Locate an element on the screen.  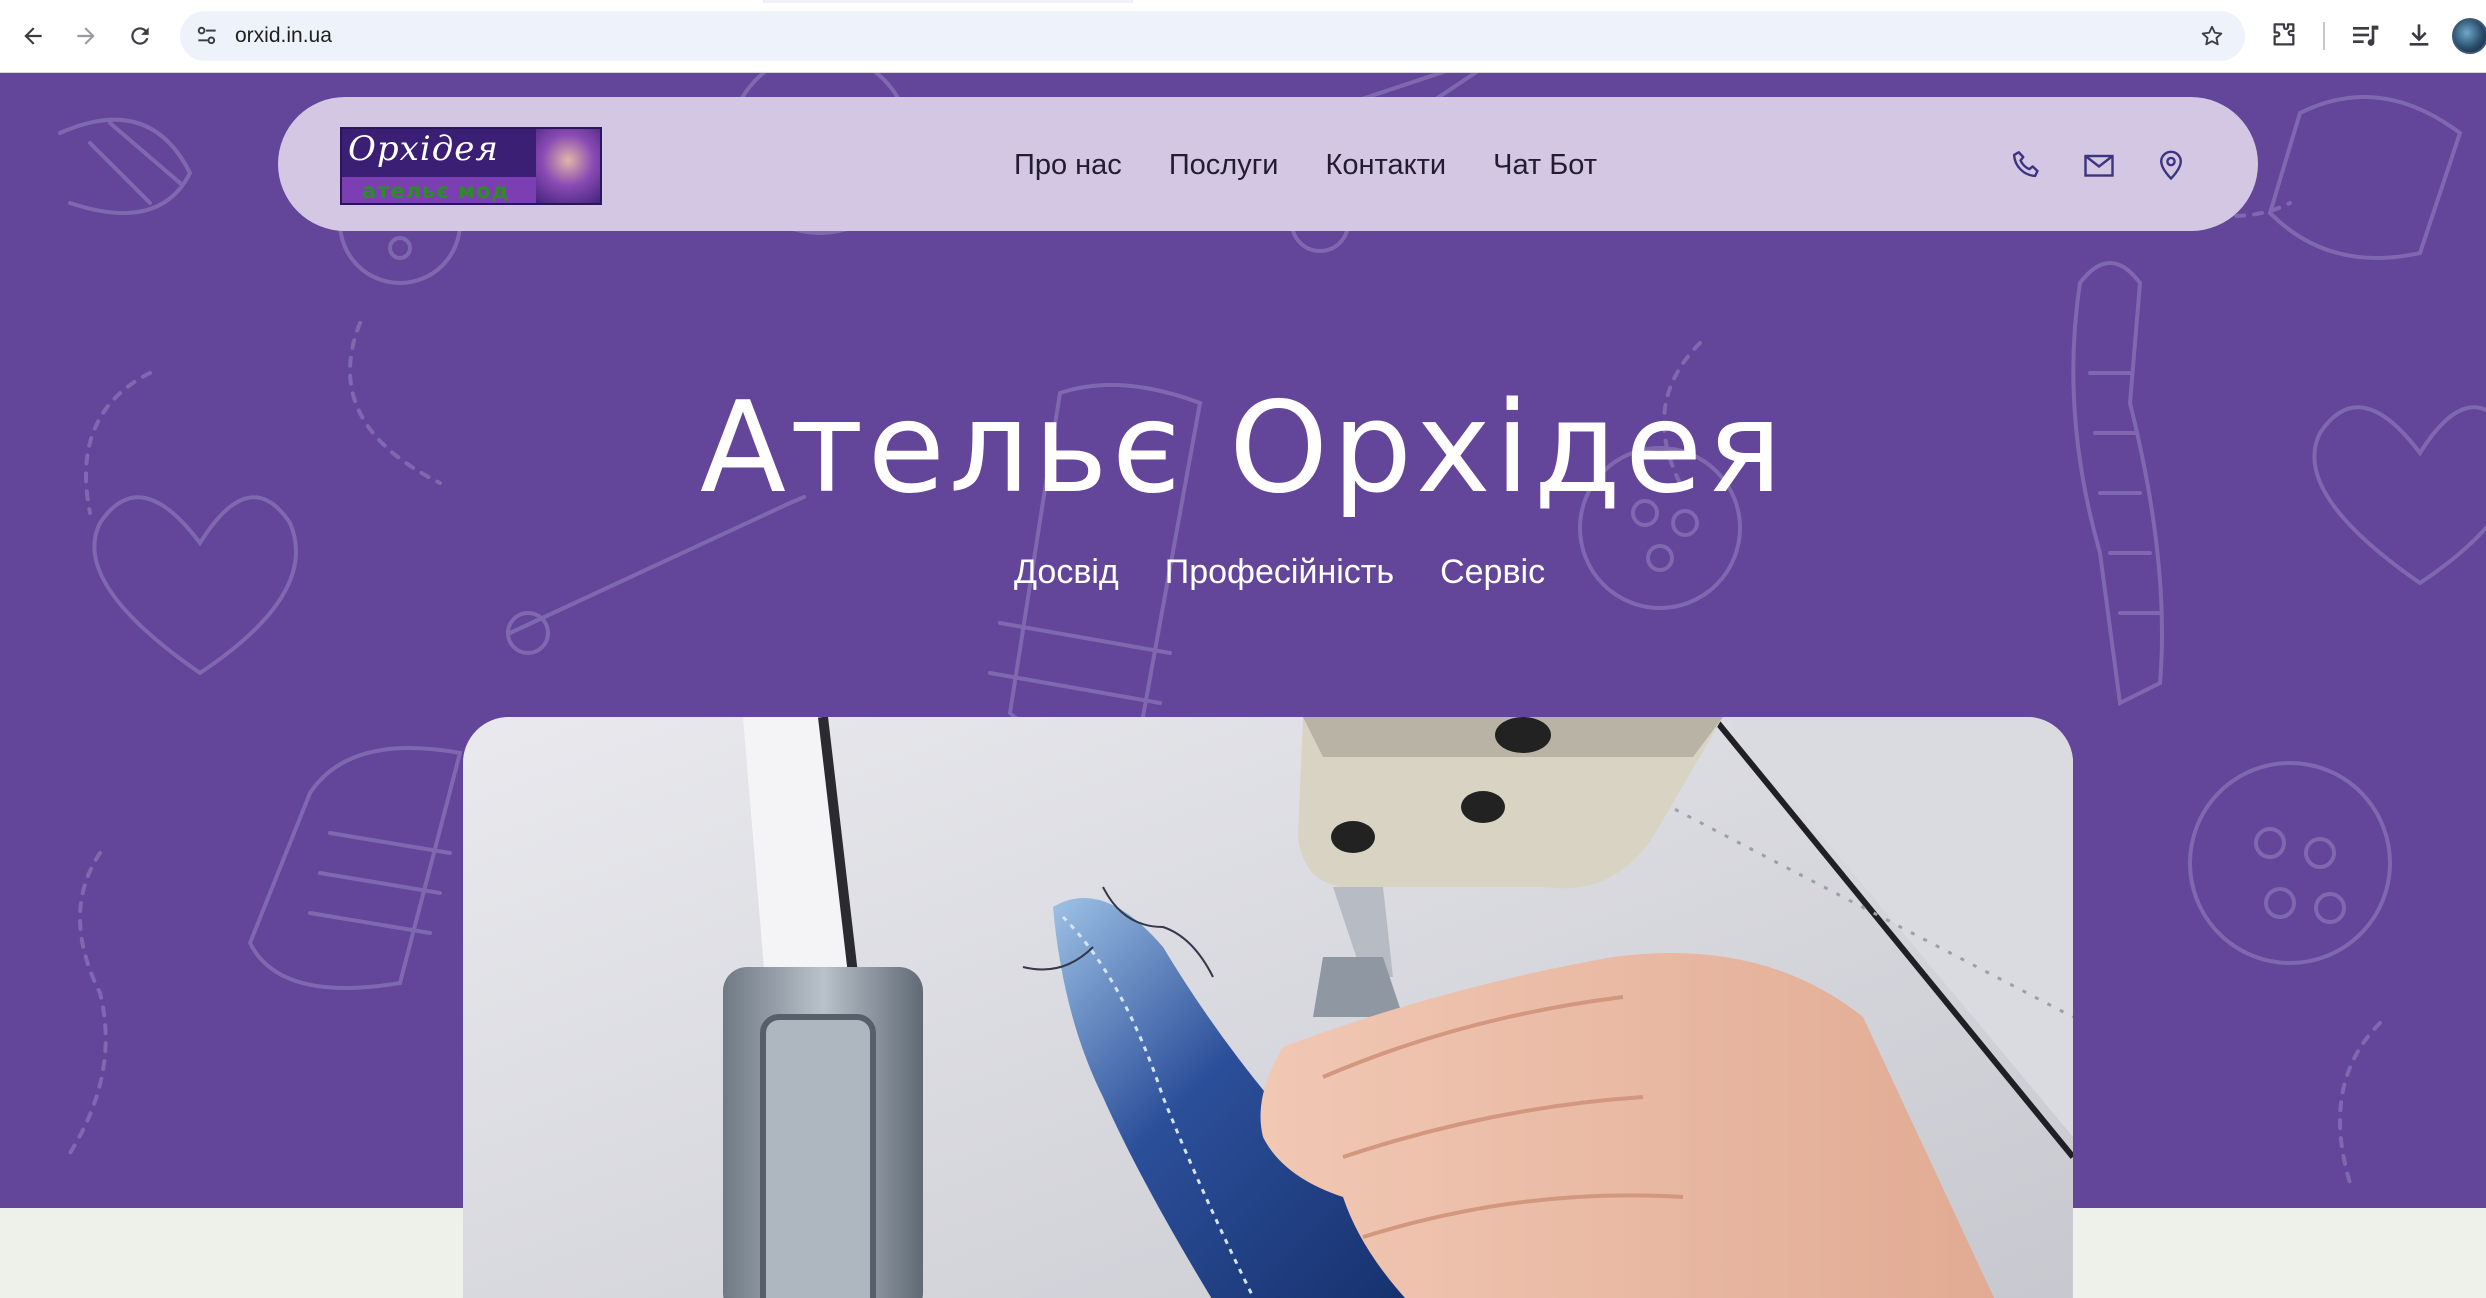
reload-icon is located at coordinates (140, 36).